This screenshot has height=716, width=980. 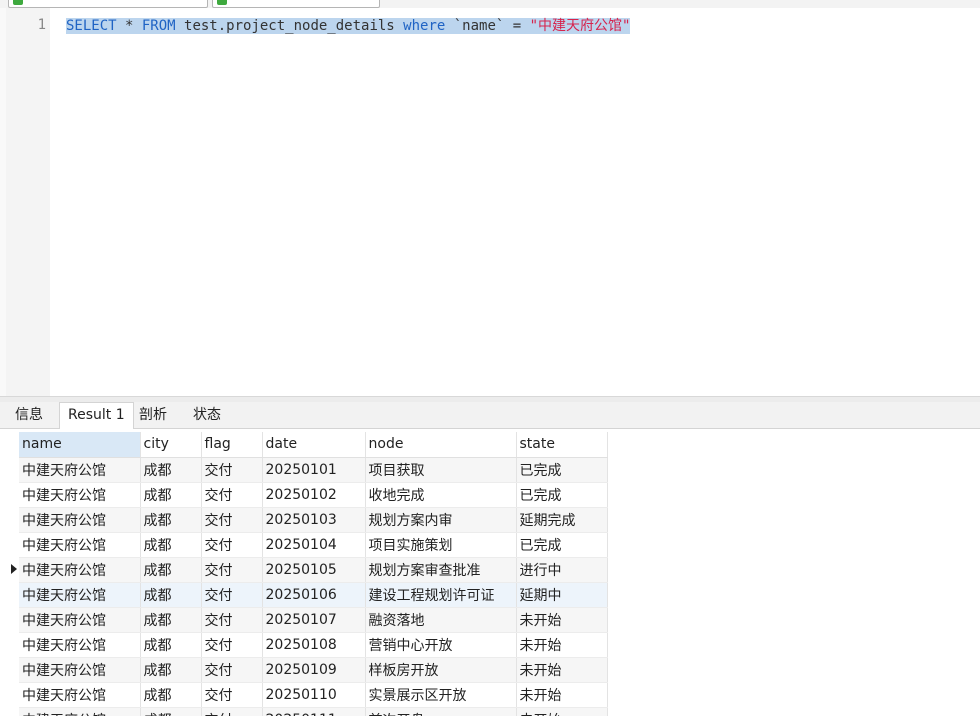 I want to click on tab-info: 信息, so click(x=29, y=414).